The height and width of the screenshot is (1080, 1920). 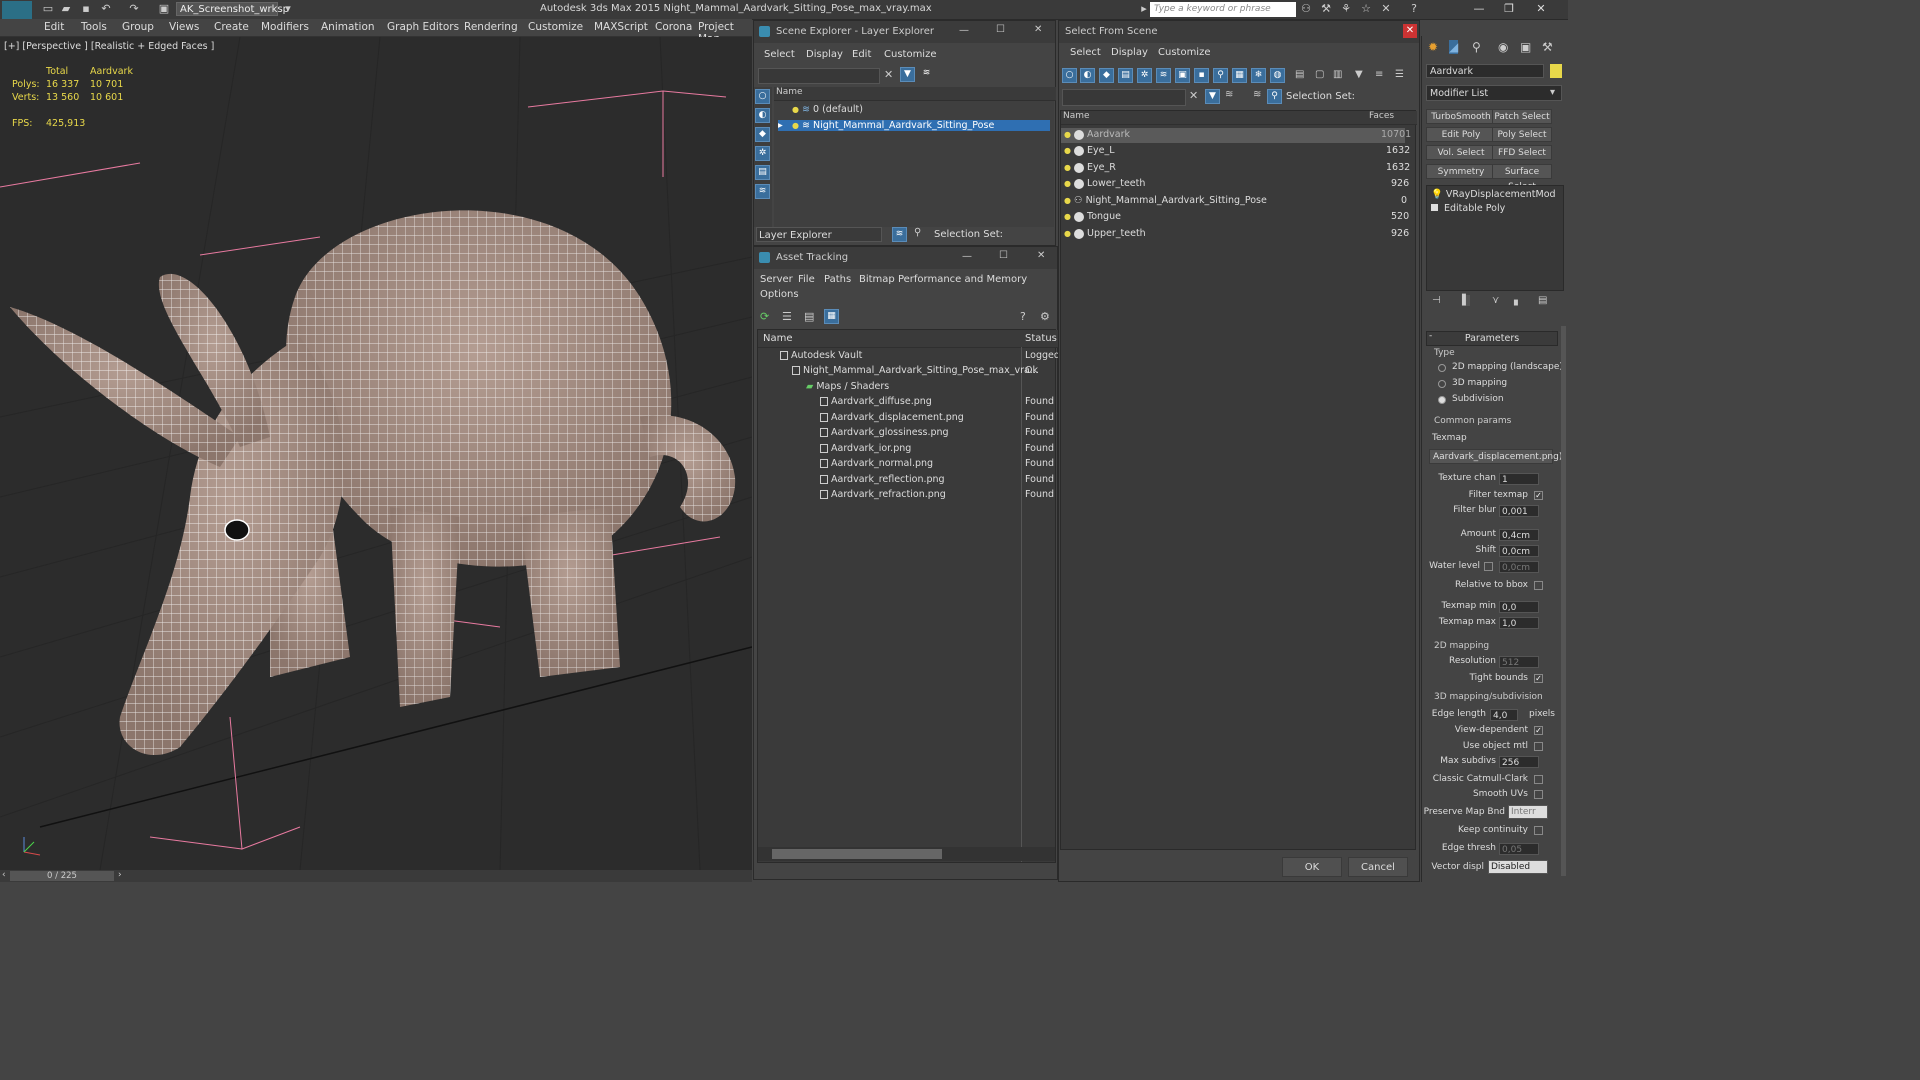 I want to click on settings-icon: ⚙, so click(x=1045, y=316).